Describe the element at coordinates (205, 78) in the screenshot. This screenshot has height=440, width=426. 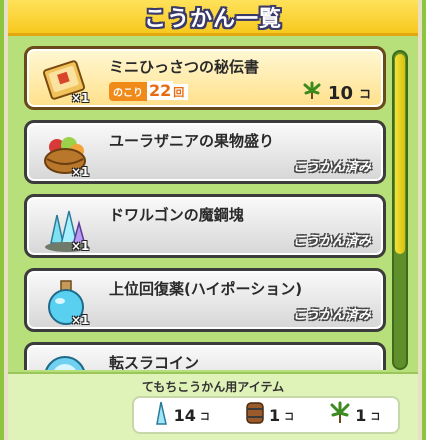
I see `exchange-item: ×1 ミニひっさつの秘伝書 のこり 22 回 10 コ` at that location.